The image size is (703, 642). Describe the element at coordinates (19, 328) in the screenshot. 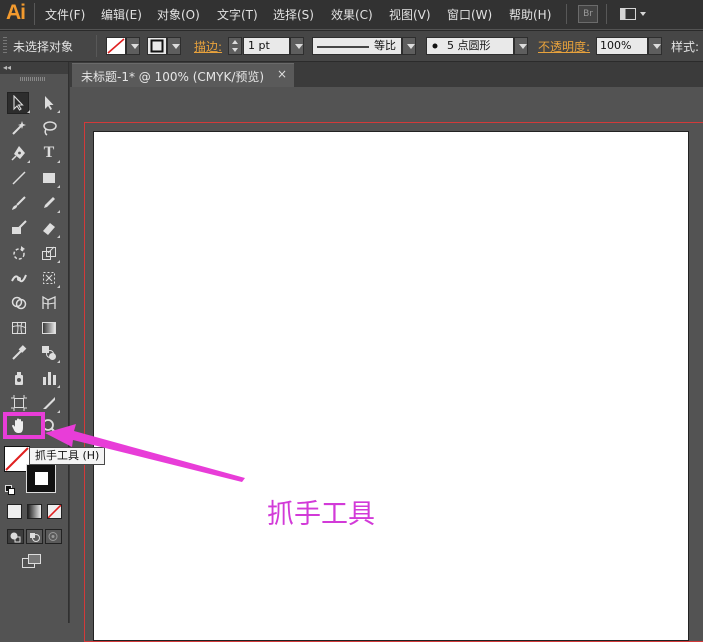

I see `mesh-tool` at that location.